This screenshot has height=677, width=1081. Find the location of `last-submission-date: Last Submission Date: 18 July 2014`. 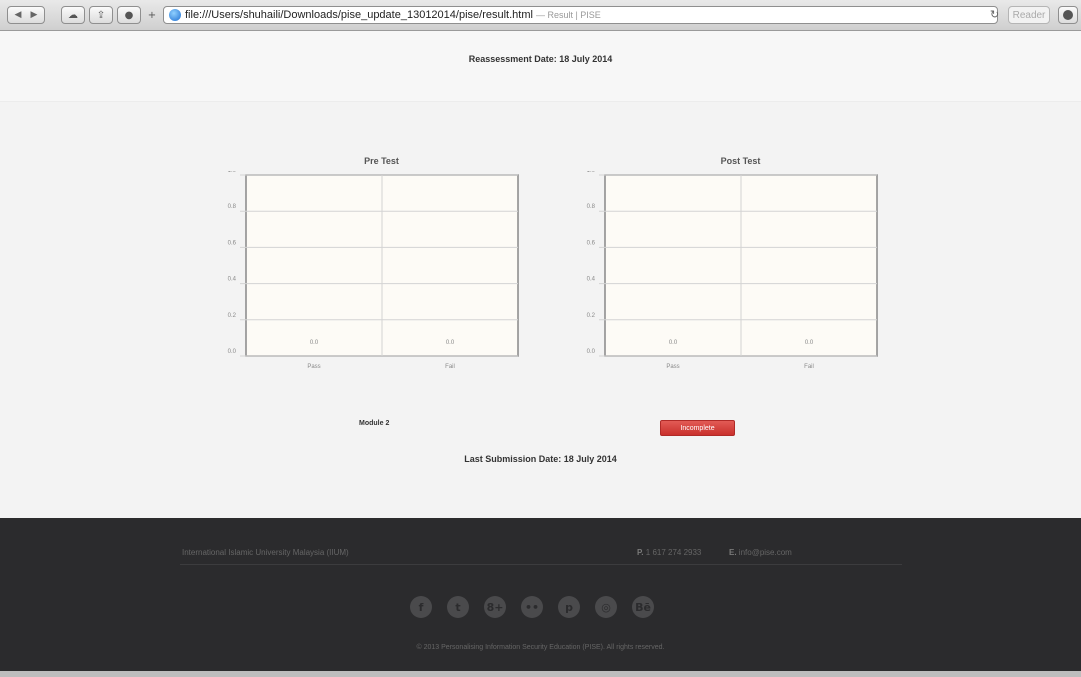

last-submission-date: Last Submission Date: 18 July 2014 is located at coordinates (540, 459).